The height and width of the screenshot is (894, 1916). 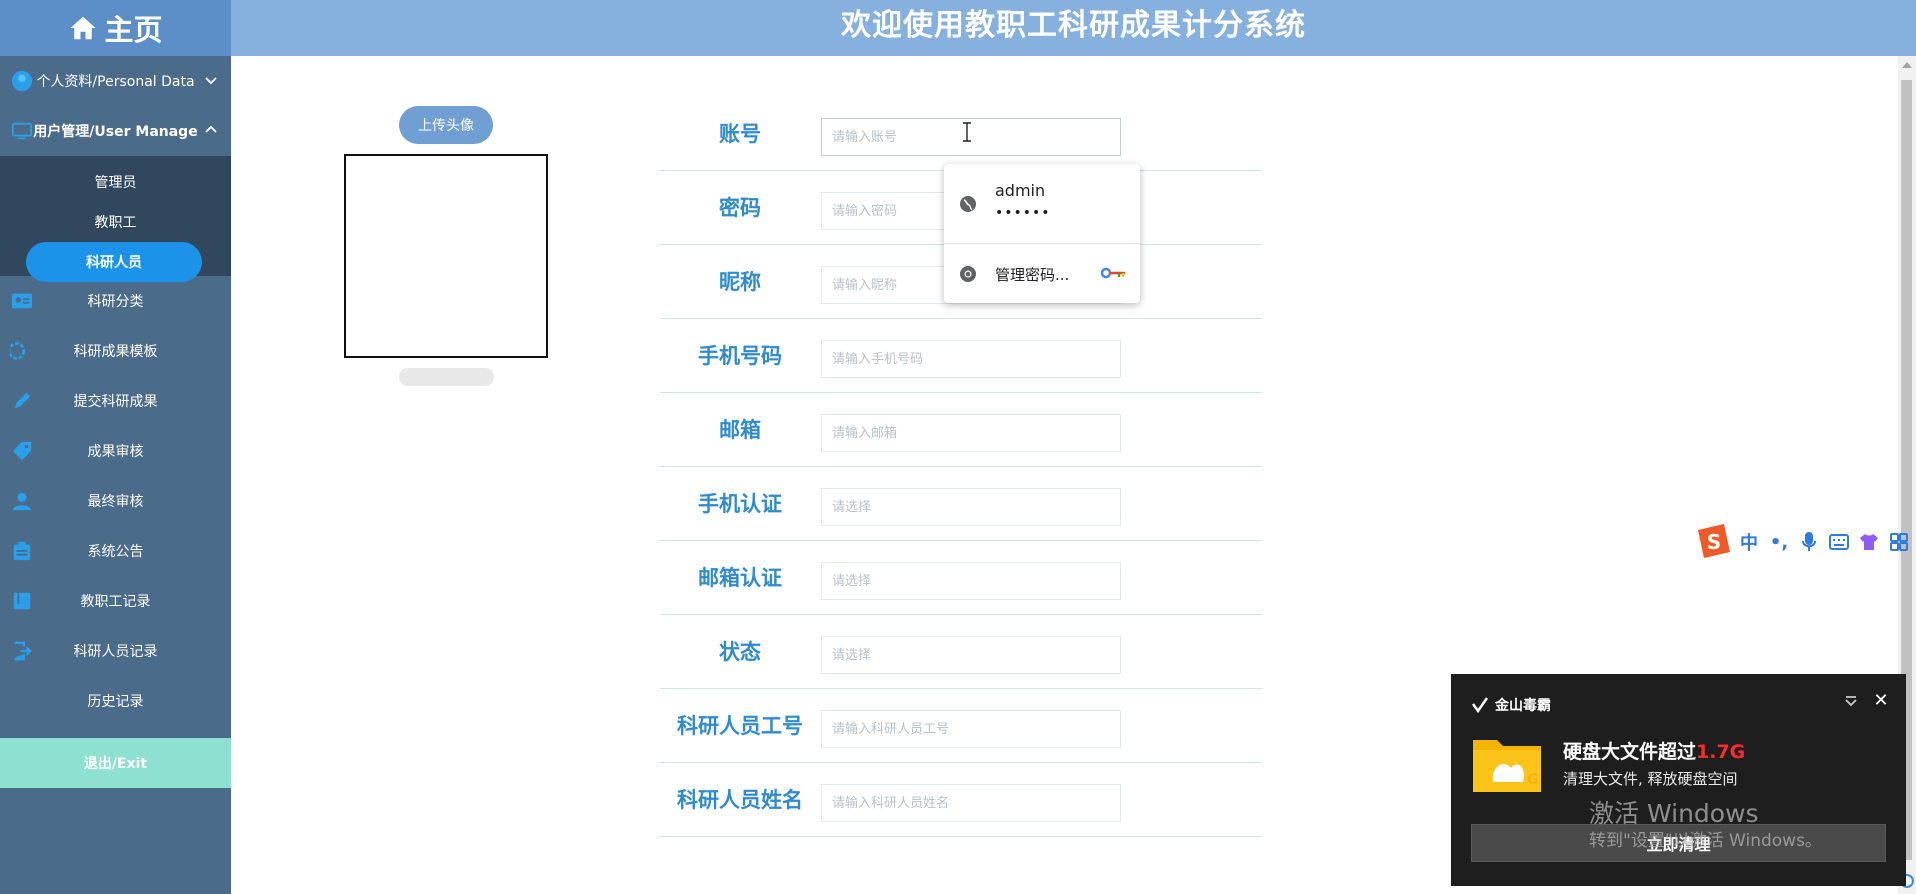 What do you see at coordinates (133, 30) in the screenshot?
I see `home-label: 主页` at bounding box center [133, 30].